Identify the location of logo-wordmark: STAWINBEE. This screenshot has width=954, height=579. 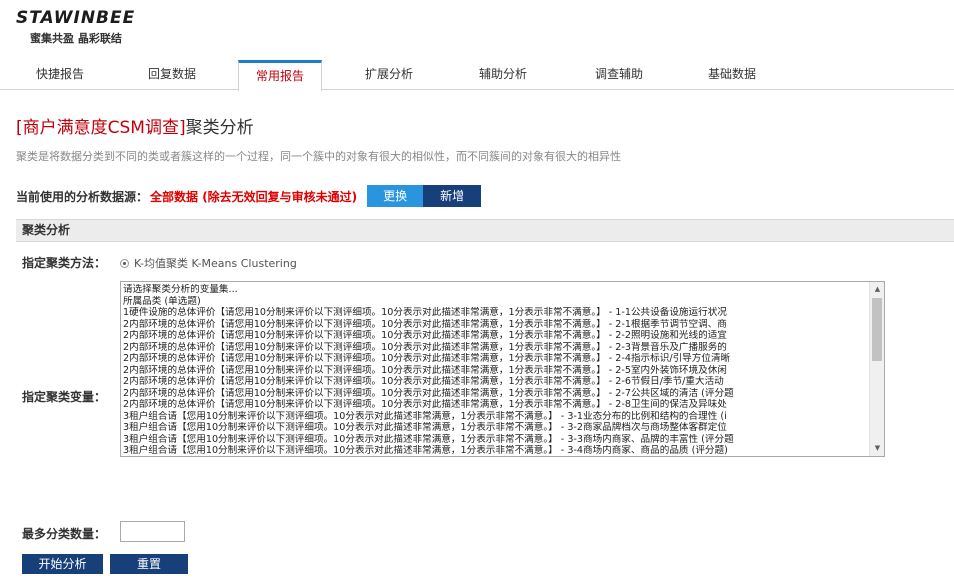
(76, 18).